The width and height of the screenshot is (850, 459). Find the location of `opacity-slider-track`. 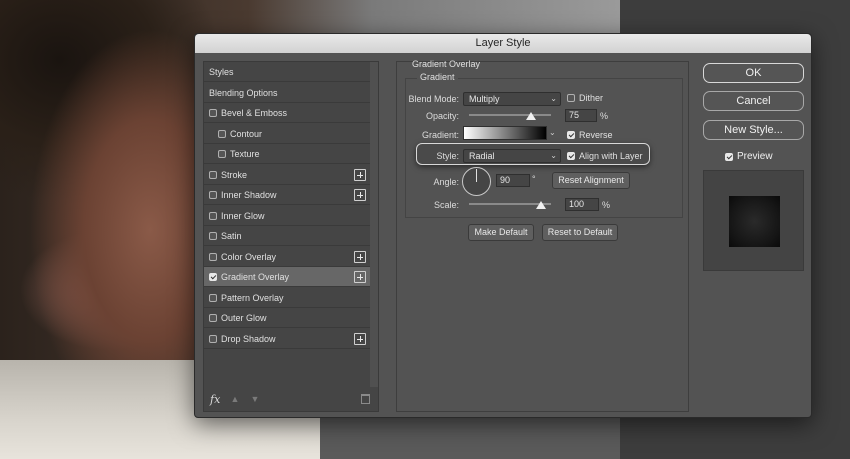

opacity-slider-track is located at coordinates (510, 115).